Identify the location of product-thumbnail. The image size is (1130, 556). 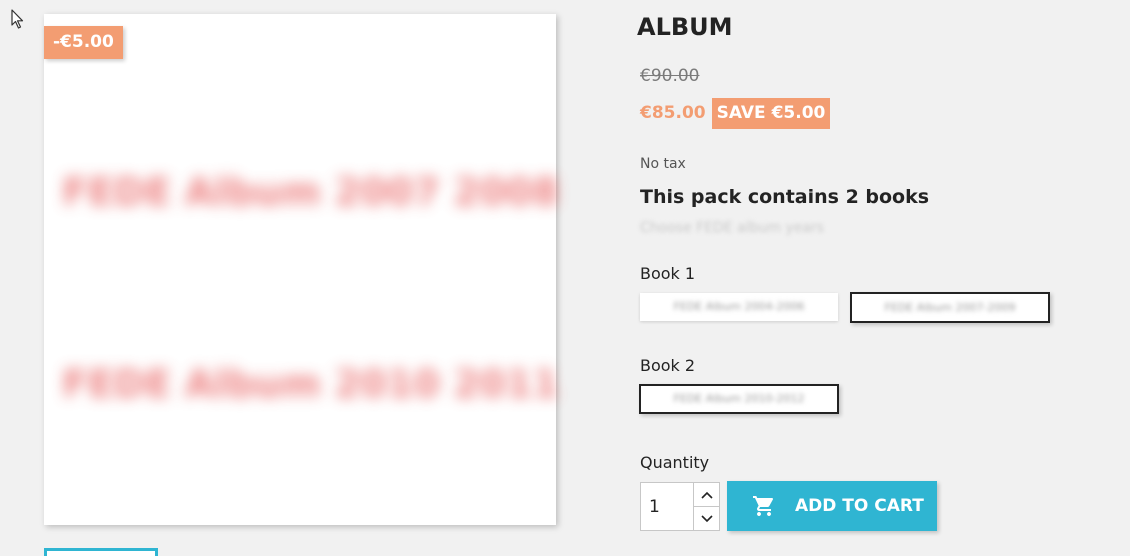
(101, 552).